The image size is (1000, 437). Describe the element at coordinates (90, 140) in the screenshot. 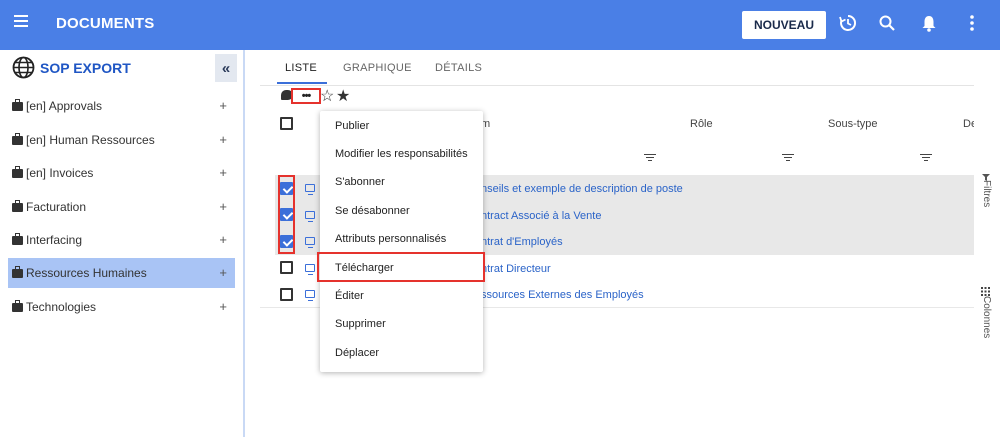

I see `sidebar-item-label: [en] Human Ressources` at that location.